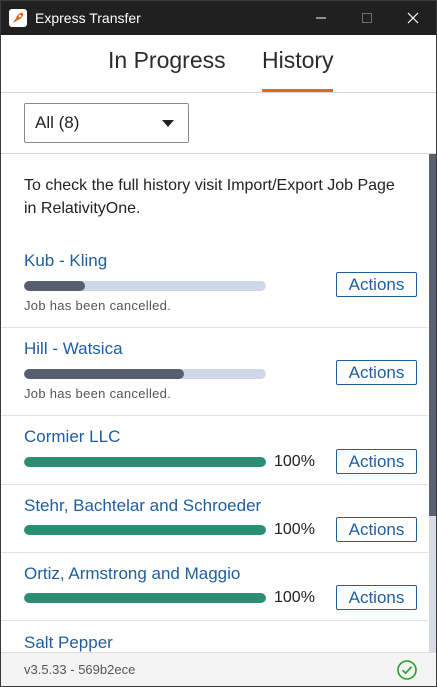 The image size is (437, 687). Describe the element at coordinates (168, 123) in the screenshot. I see `caret-down-icon` at that location.